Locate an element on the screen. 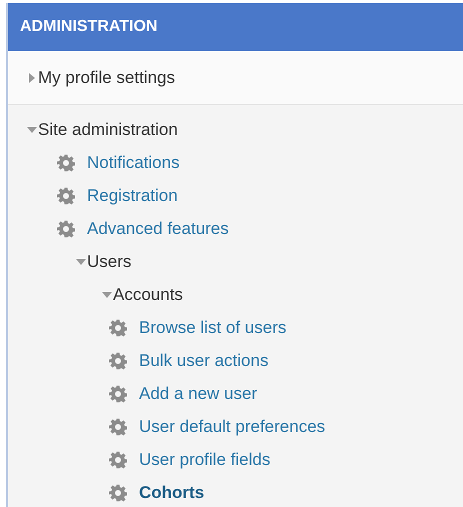  tree-branch-label: Users is located at coordinates (109, 262).